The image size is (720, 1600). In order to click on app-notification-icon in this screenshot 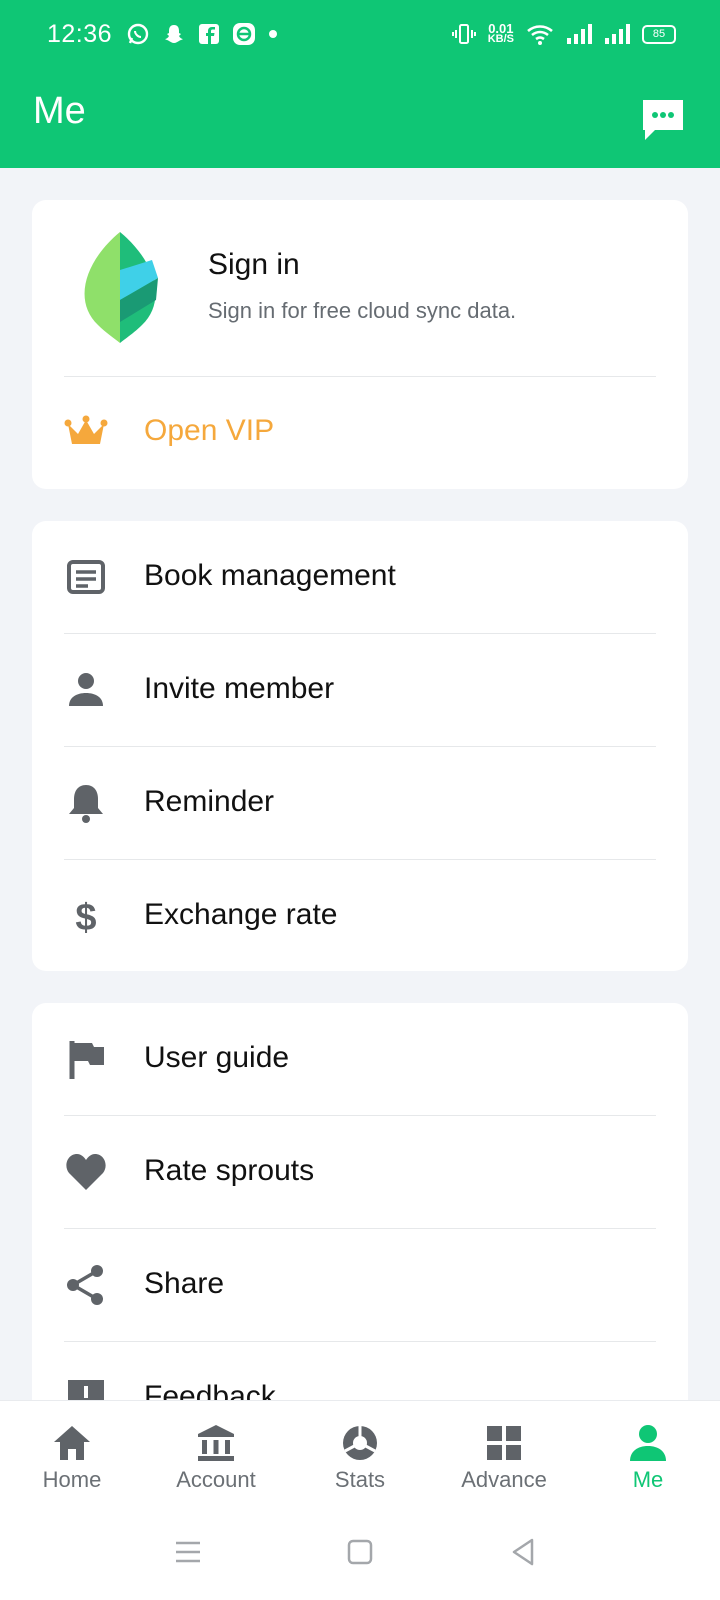, I will do `click(244, 34)`.